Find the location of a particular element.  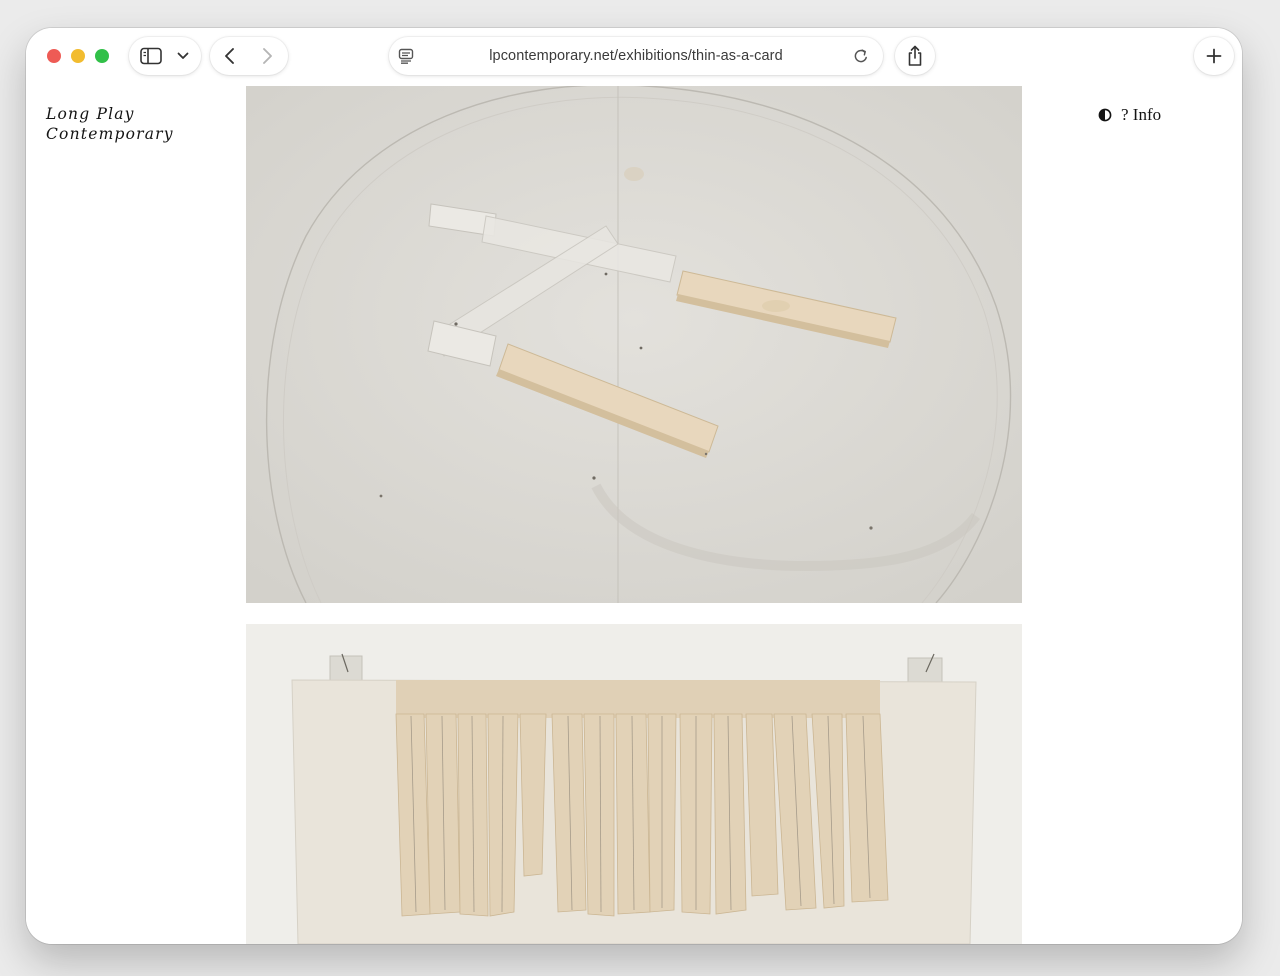

minimize-window-button is located at coordinates (78, 56).